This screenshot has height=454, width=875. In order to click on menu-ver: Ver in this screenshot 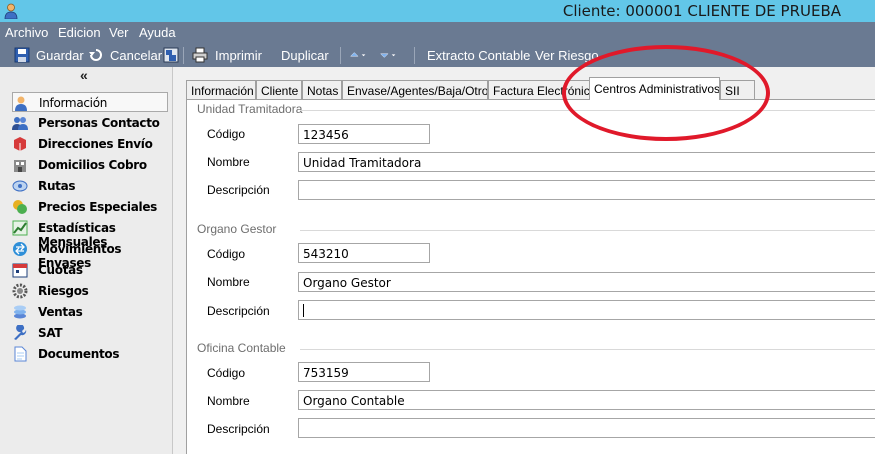, I will do `click(119, 32)`.